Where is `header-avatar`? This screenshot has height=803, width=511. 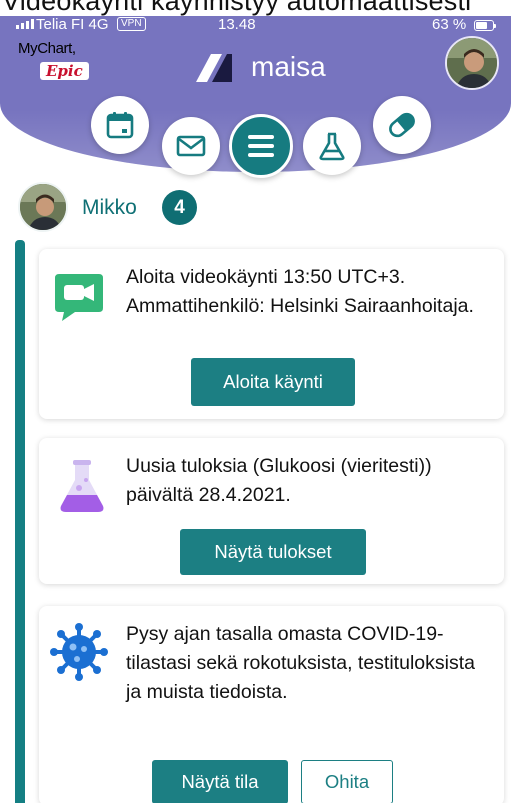 header-avatar is located at coordinates (472, 63).